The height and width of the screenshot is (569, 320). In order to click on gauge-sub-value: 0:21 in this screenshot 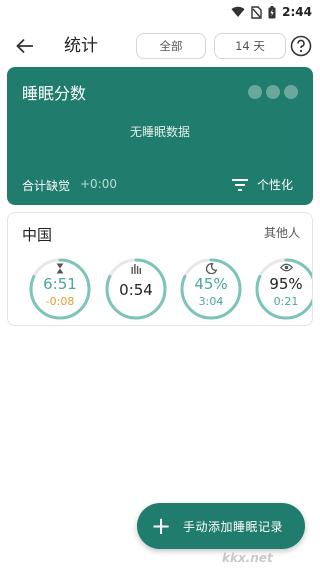, I will do `click(286, 301)`.